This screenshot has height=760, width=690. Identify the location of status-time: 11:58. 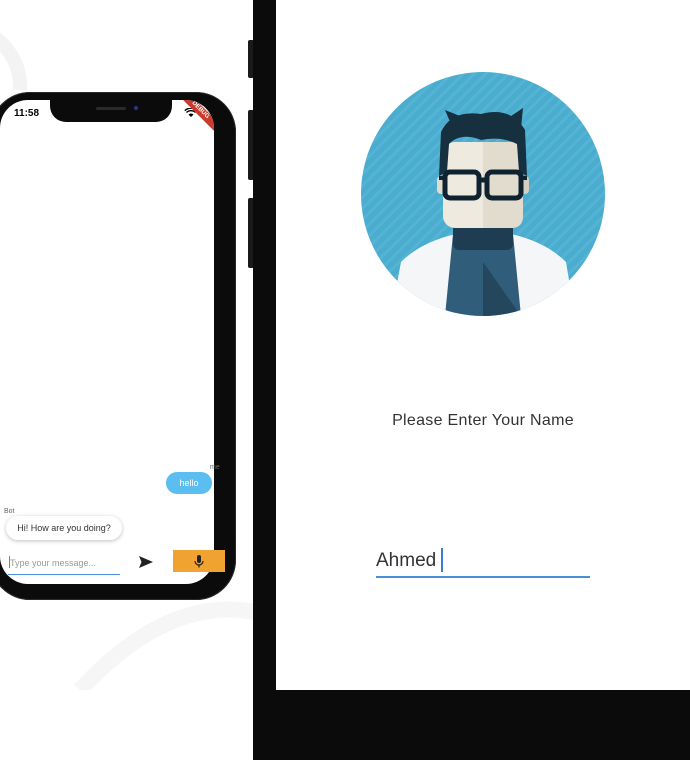
(27, 113).